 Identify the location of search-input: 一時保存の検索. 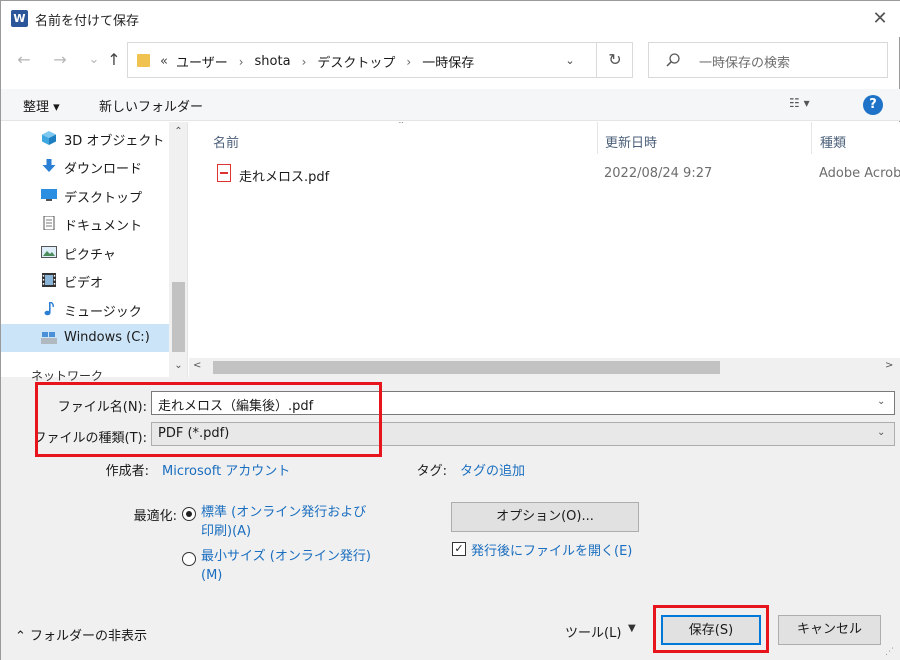
(768, 60).